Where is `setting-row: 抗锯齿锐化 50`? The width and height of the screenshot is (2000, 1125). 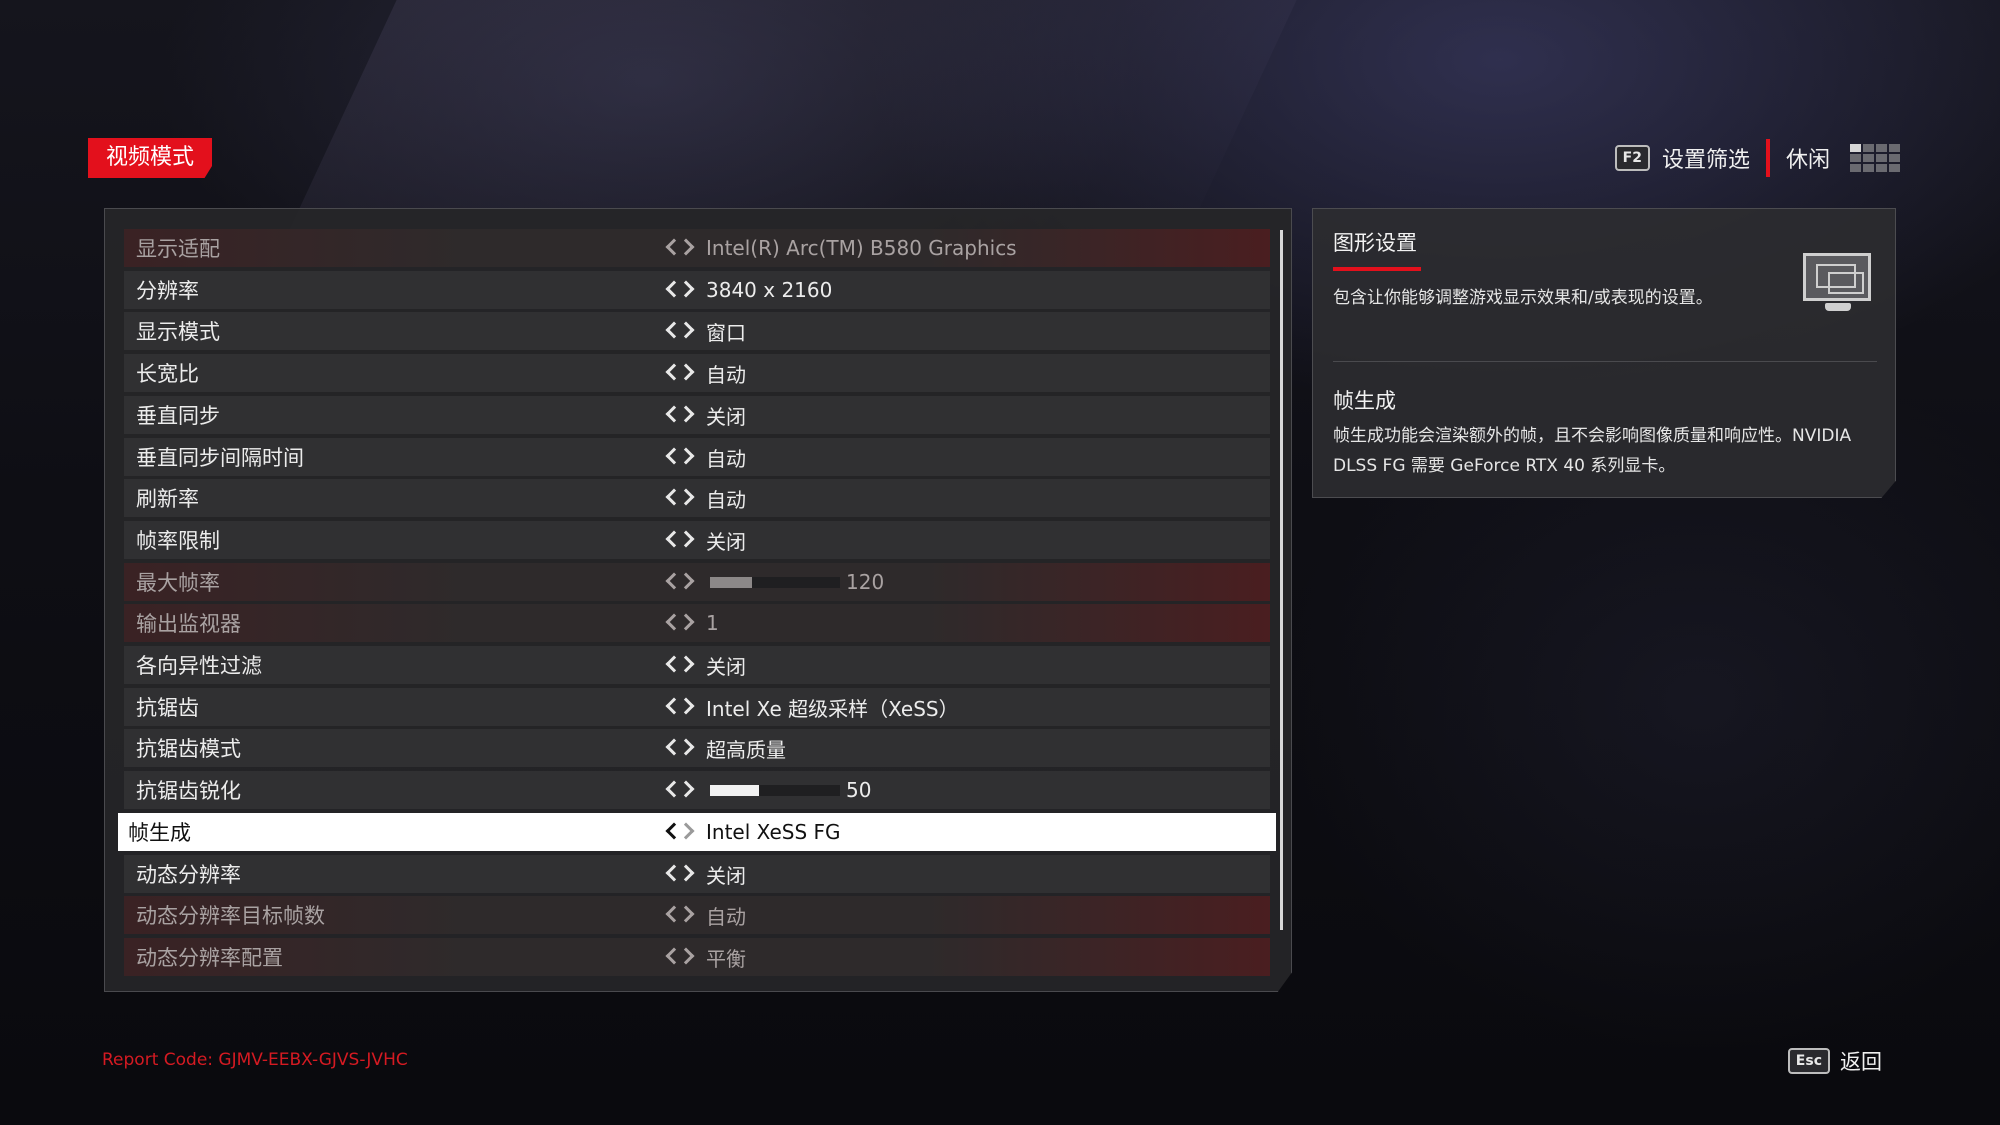
setting-row: 抗锯齿锐化 50 is located at coordinates (697, 790).